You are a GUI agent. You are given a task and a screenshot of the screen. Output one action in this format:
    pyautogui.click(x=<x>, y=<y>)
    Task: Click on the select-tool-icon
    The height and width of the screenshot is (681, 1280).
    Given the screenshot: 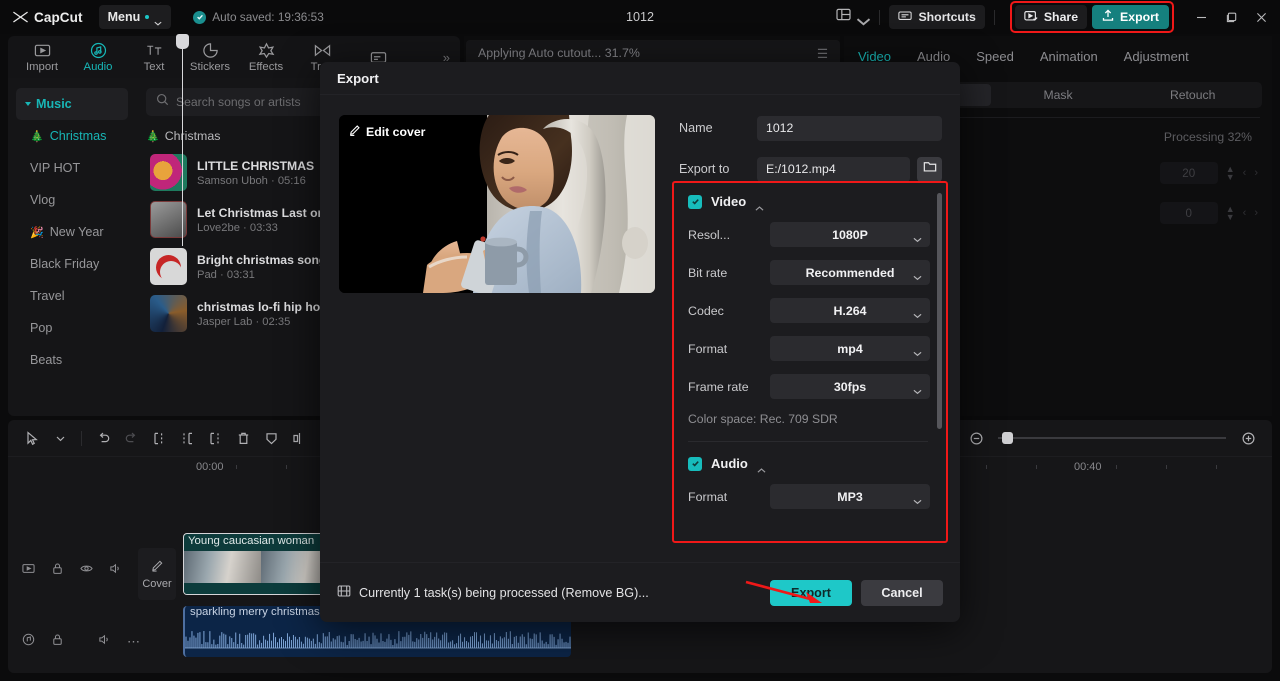 What is the action you would take?
    pyautogui.click(x=32, y=438)
    